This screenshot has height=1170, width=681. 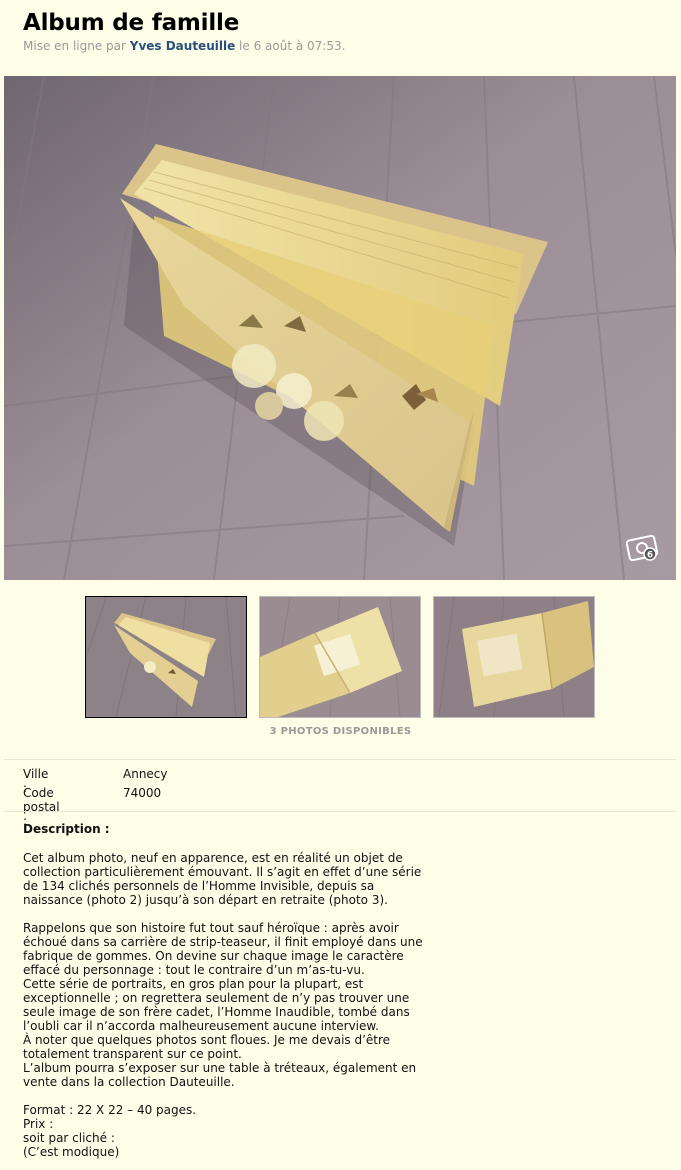 I want to click on thumbnail-strip, so click(x=340, y=657).